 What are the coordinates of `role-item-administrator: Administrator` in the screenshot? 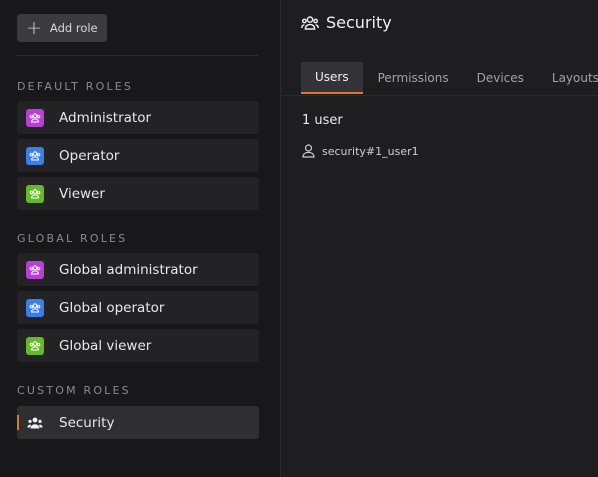 It's located at (138, 117).